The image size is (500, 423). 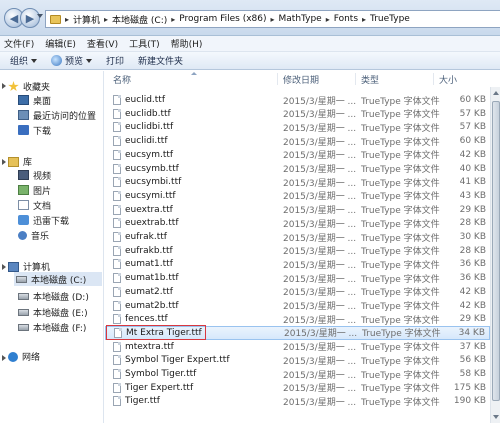 What do you see at coordinates (301, 79) in the screenshot?
I see `column-date: 修改日期` at bounding box center [301, 79].